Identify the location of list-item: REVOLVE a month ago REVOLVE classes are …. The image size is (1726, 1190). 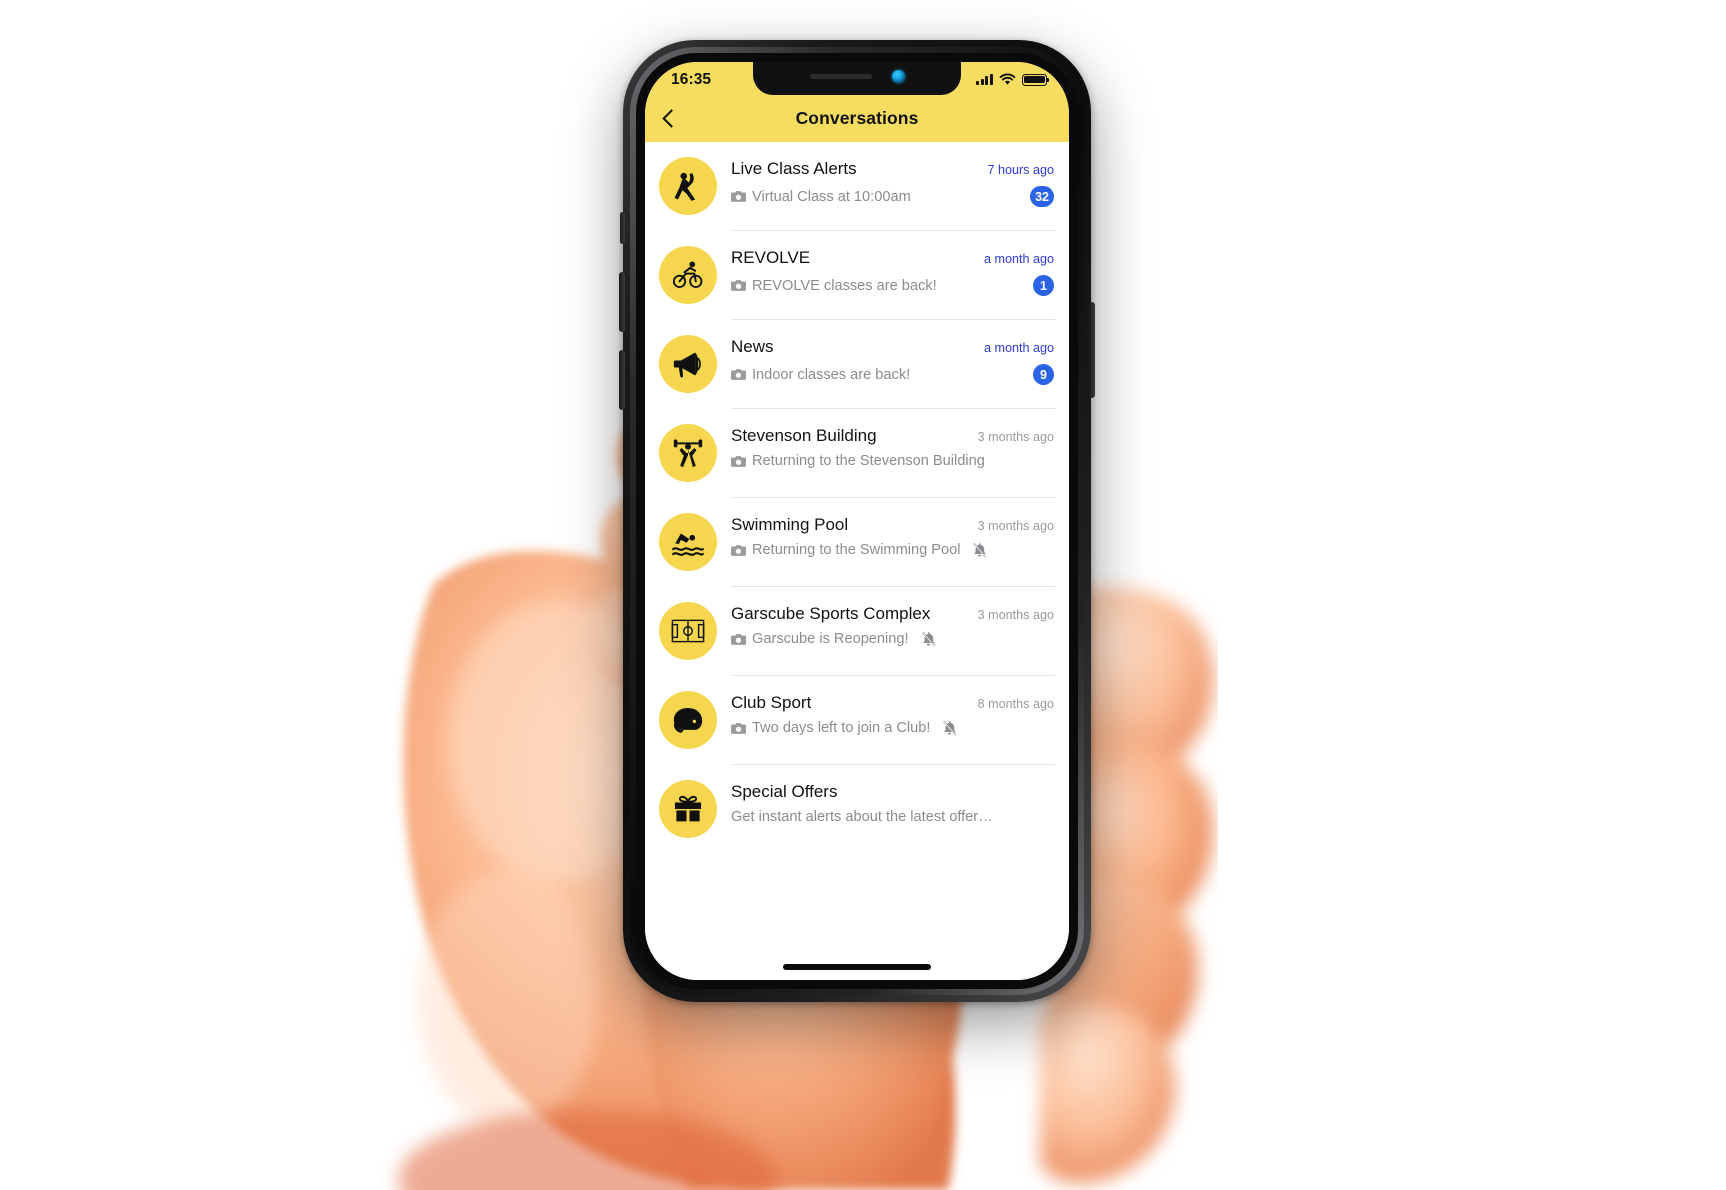
(857, 275).